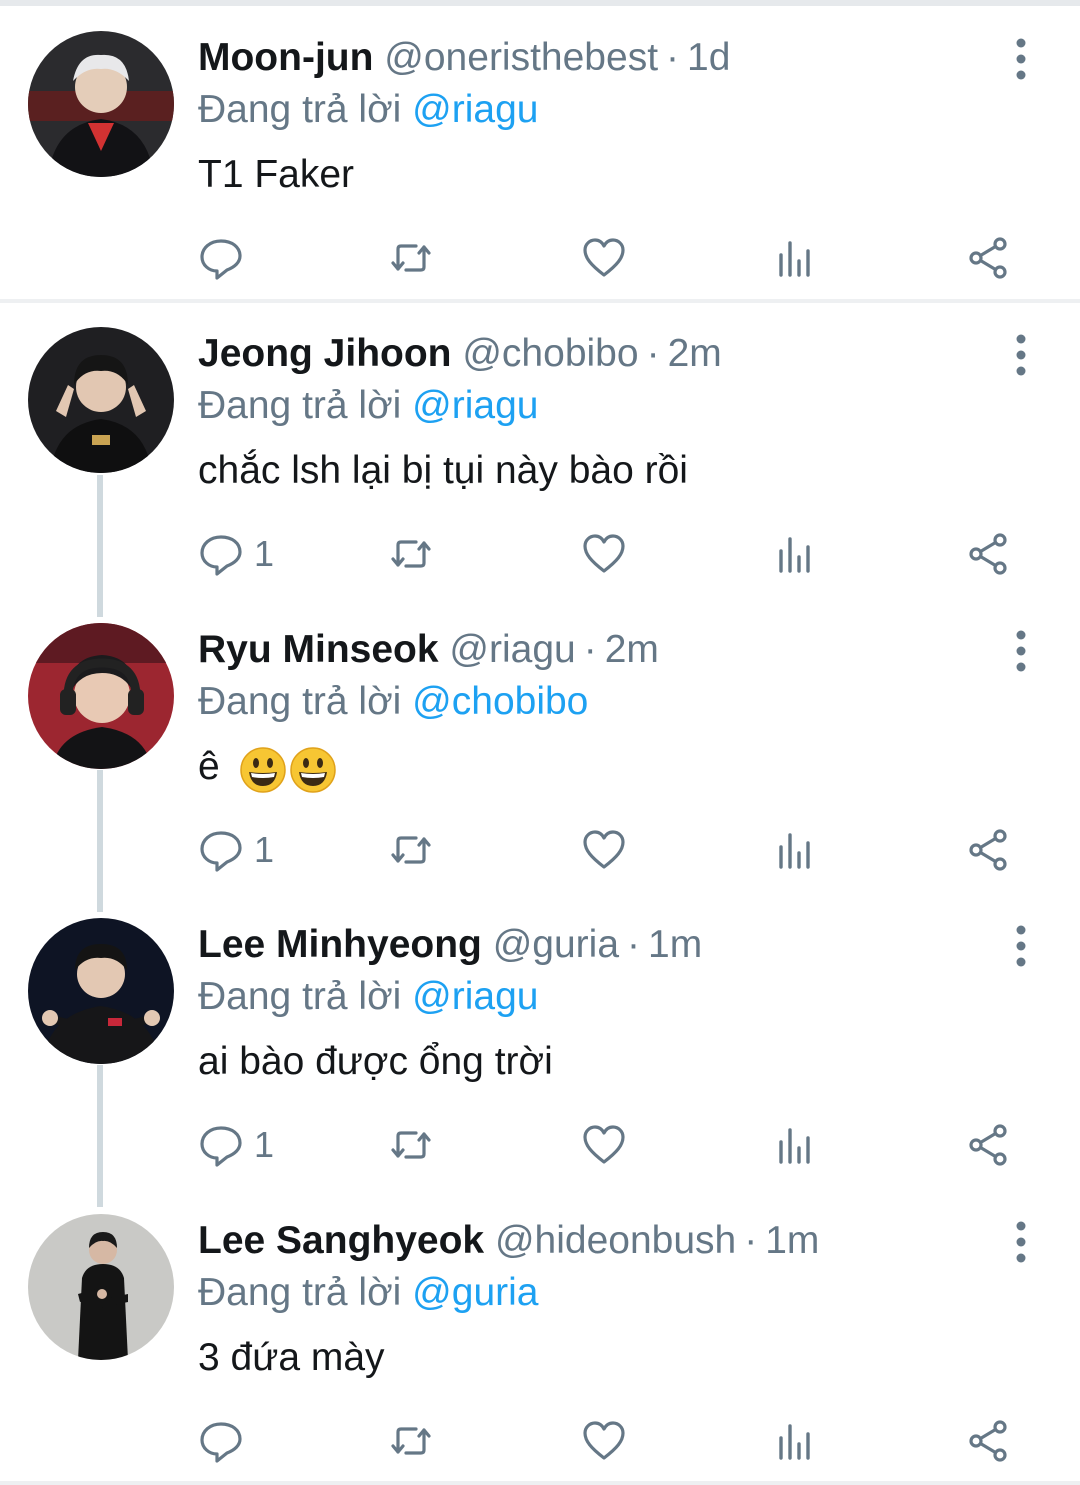  What do you see at coordinates (443, 470) in the screenshot?
I see `tweet-text: chắc lsh lại bị tụi này bào rồi` at bounding box center [443, 470].